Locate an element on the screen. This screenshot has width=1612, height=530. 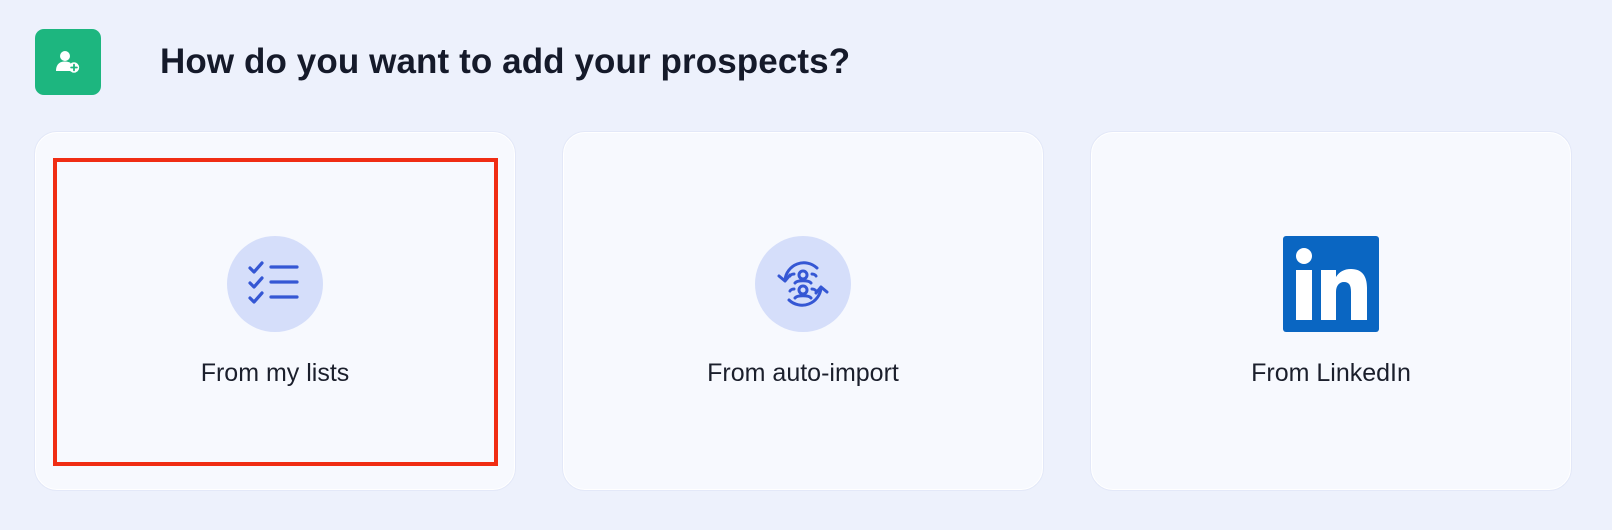
checklist-icon-circle is located at coordinates (275, 284).